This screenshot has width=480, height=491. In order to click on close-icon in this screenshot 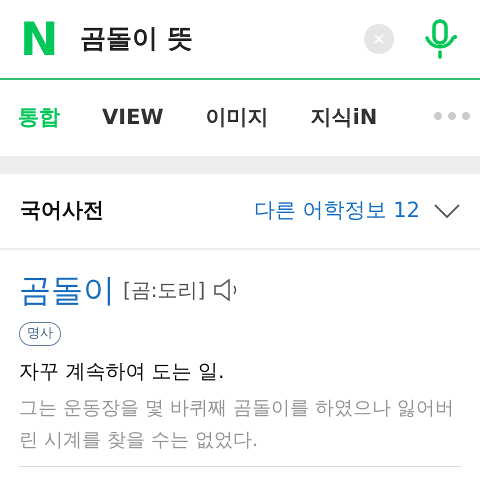, I will do `click(379, 39)`.